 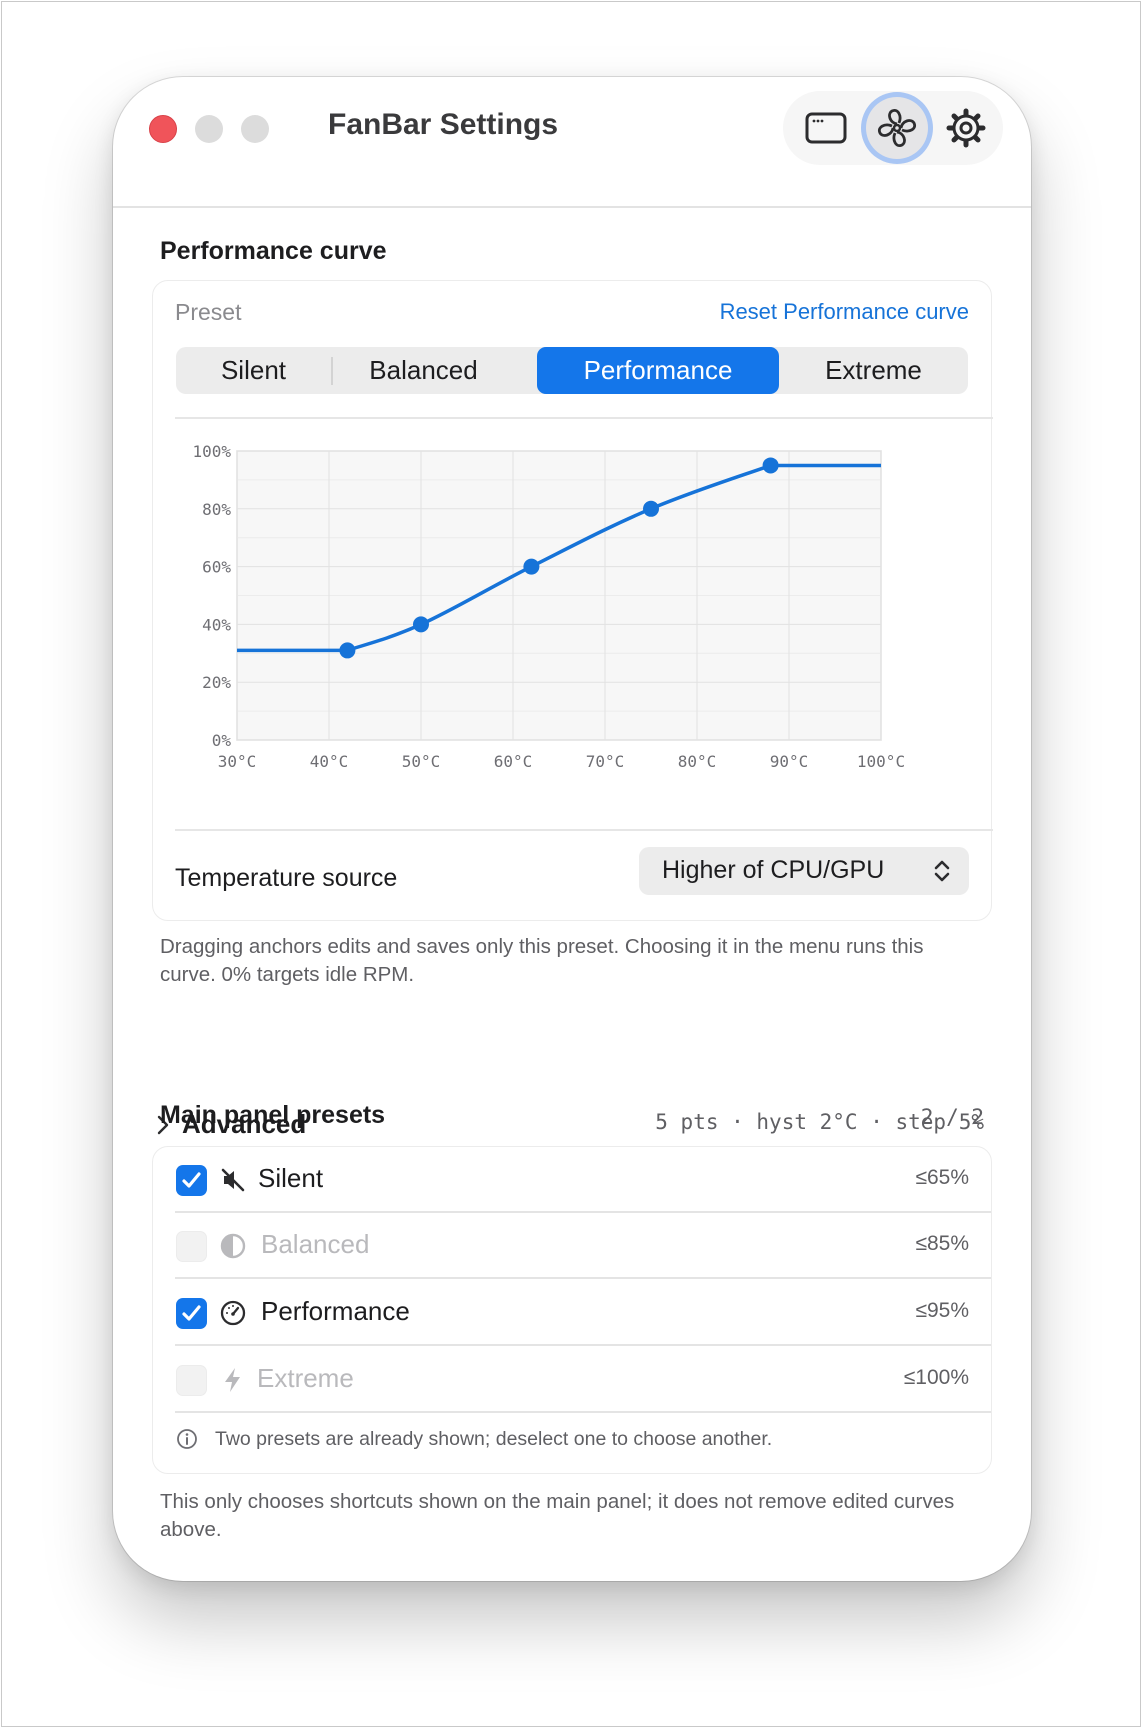 I want to click on y-tick-label: 40%, so click(x=216, y=624).